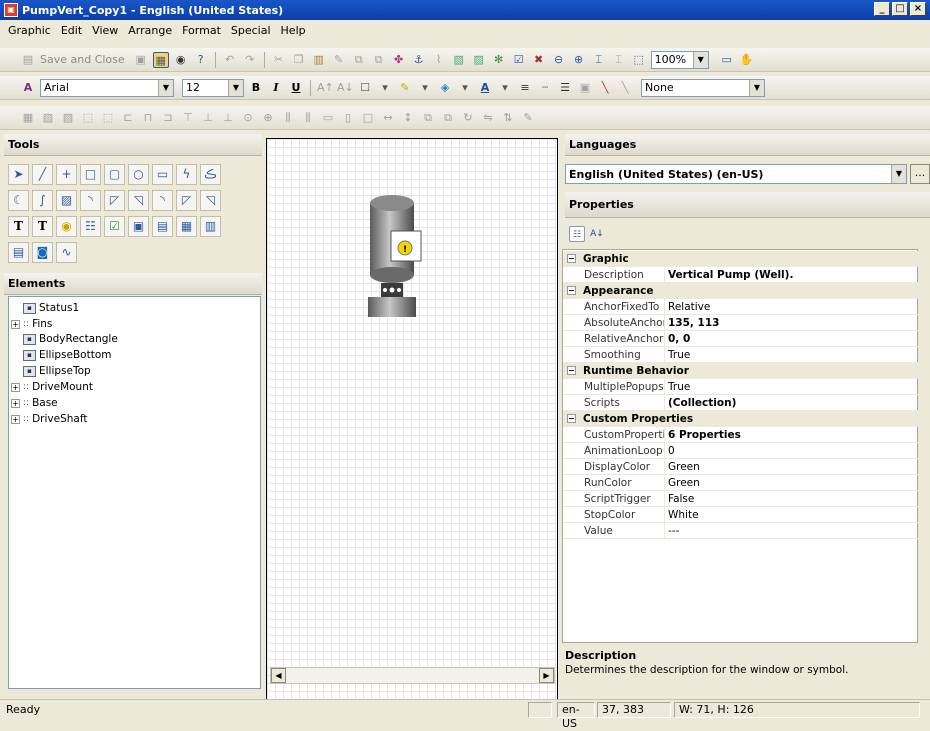  Describe the element at coordinates (412, 675) in the screenshot. I see `horizontal-scrollbar: ◀ ▶` at that location.